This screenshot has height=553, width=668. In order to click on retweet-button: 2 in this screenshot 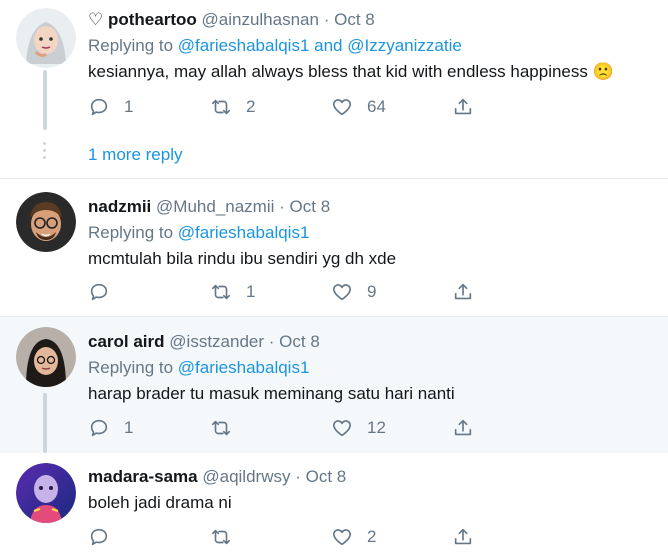, I will do `click(232, 107)`.